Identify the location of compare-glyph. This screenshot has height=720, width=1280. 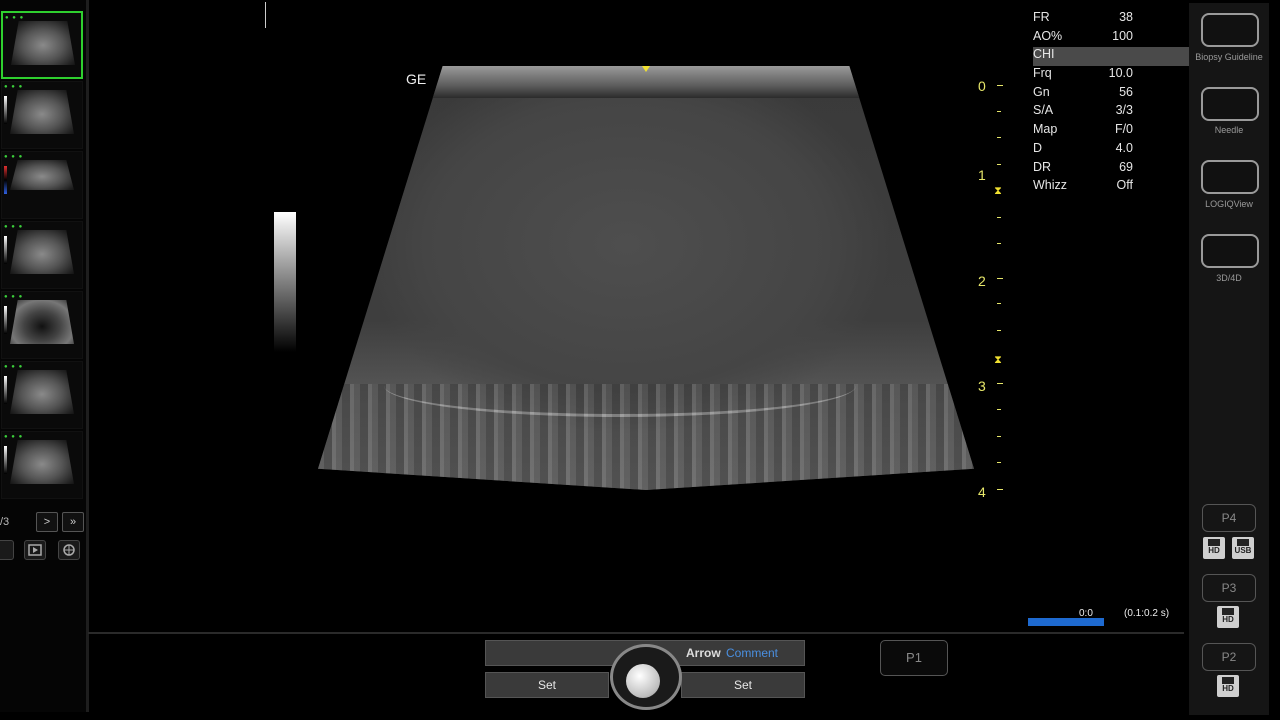
(69, 550).